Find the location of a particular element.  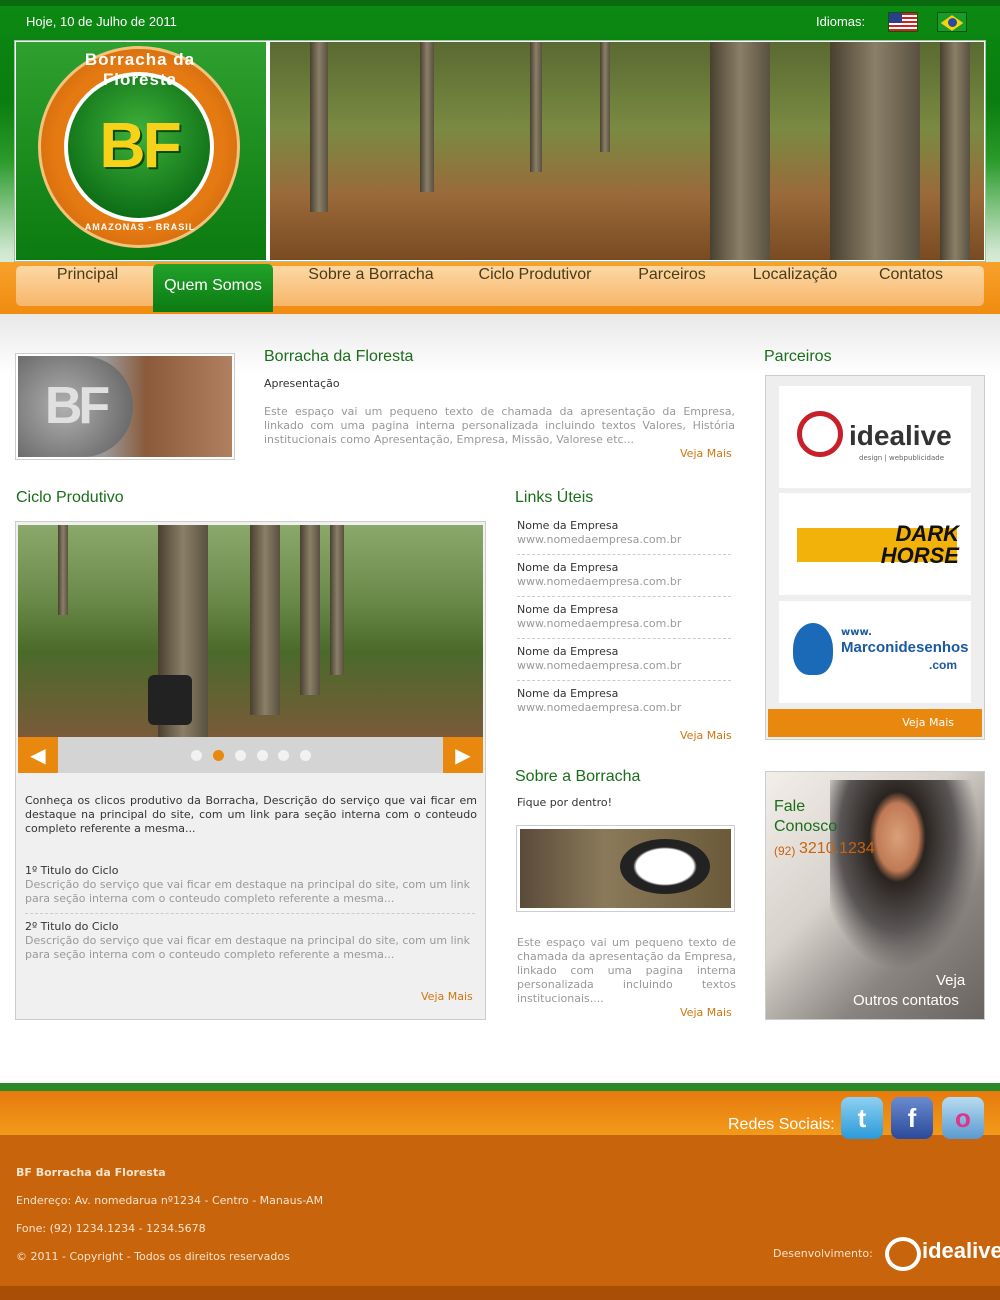

slider-dot-active is located at coordinates (218, 755).